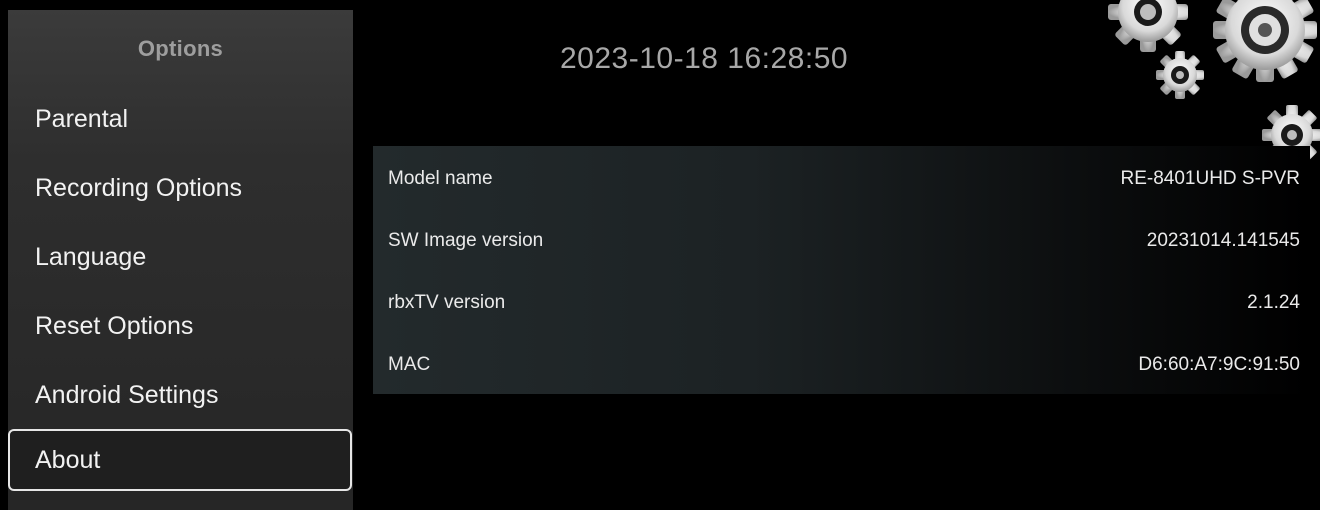 The image size is (1320, 510). What do you see at coordinates (841, 183) in the screenshot?
I see `info-row-model-name: Model name RE-8401UHD S-PVR` at bounding box center [841, 183].